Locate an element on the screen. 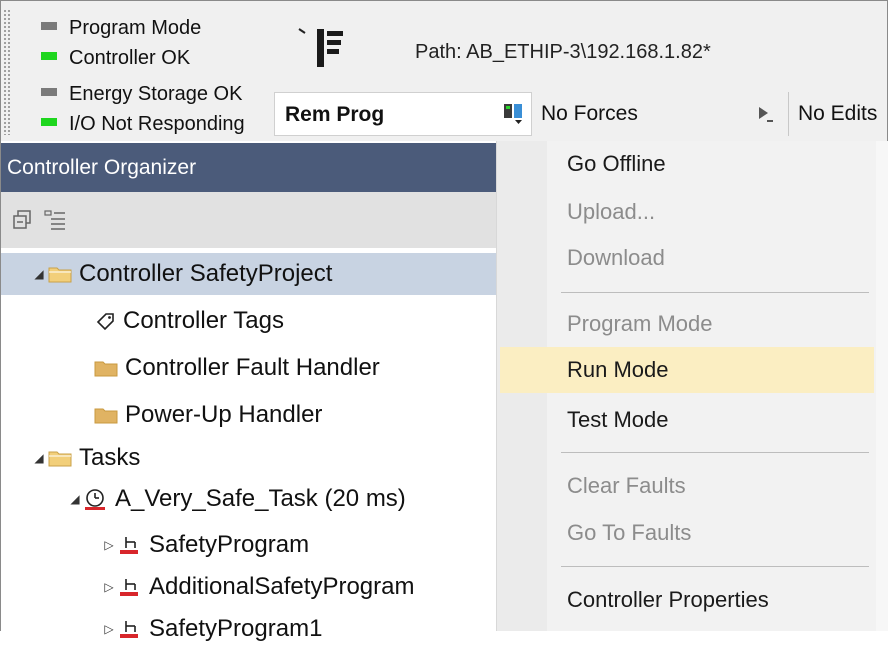 The height and width of the screenshot is (650, 890). edits-status: No Edits is located at coordinates (837, 114).